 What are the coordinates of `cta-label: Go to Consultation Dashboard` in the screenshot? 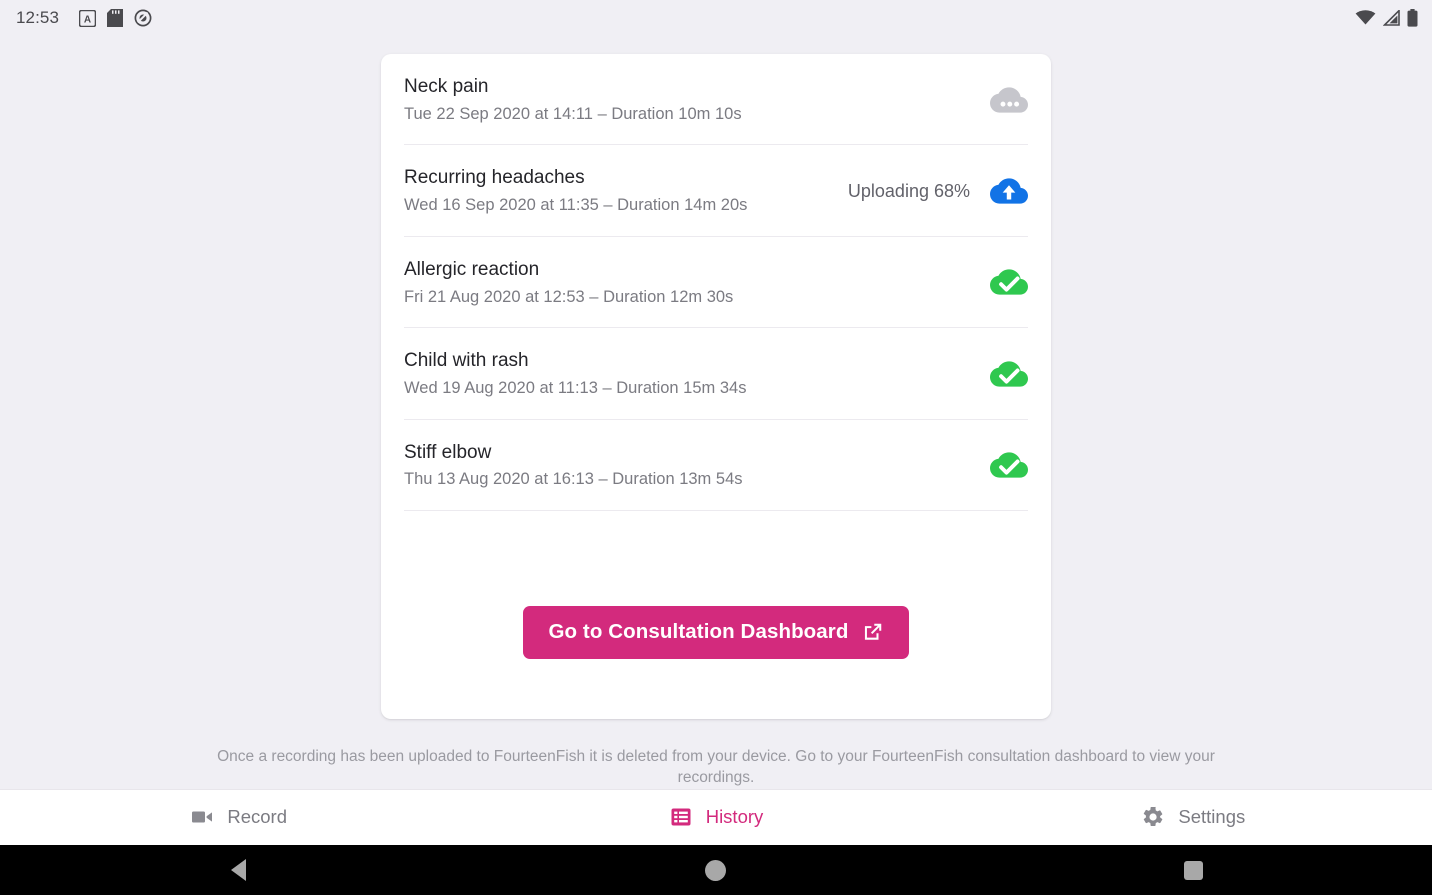 It's located at (698, 631).